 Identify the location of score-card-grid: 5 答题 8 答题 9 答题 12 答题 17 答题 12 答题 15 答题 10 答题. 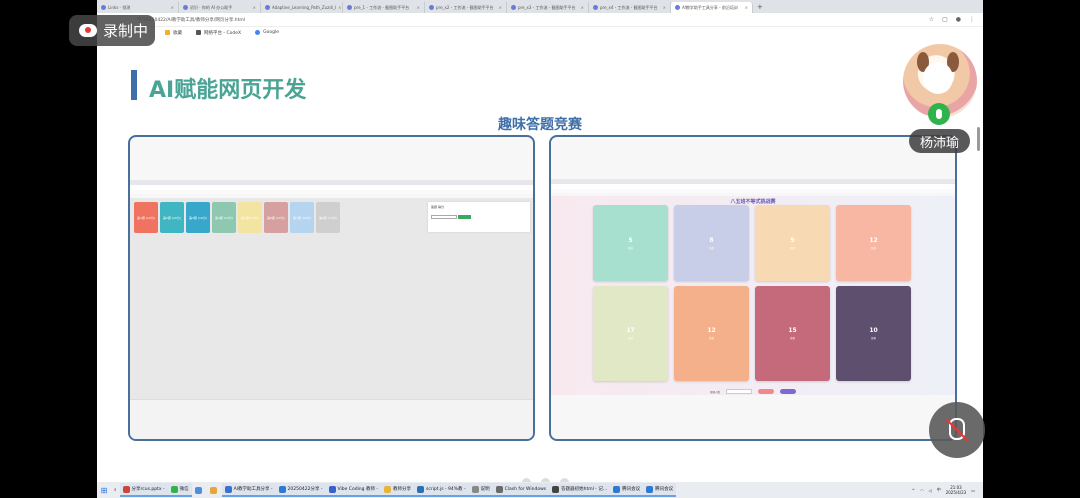
(752, 293).